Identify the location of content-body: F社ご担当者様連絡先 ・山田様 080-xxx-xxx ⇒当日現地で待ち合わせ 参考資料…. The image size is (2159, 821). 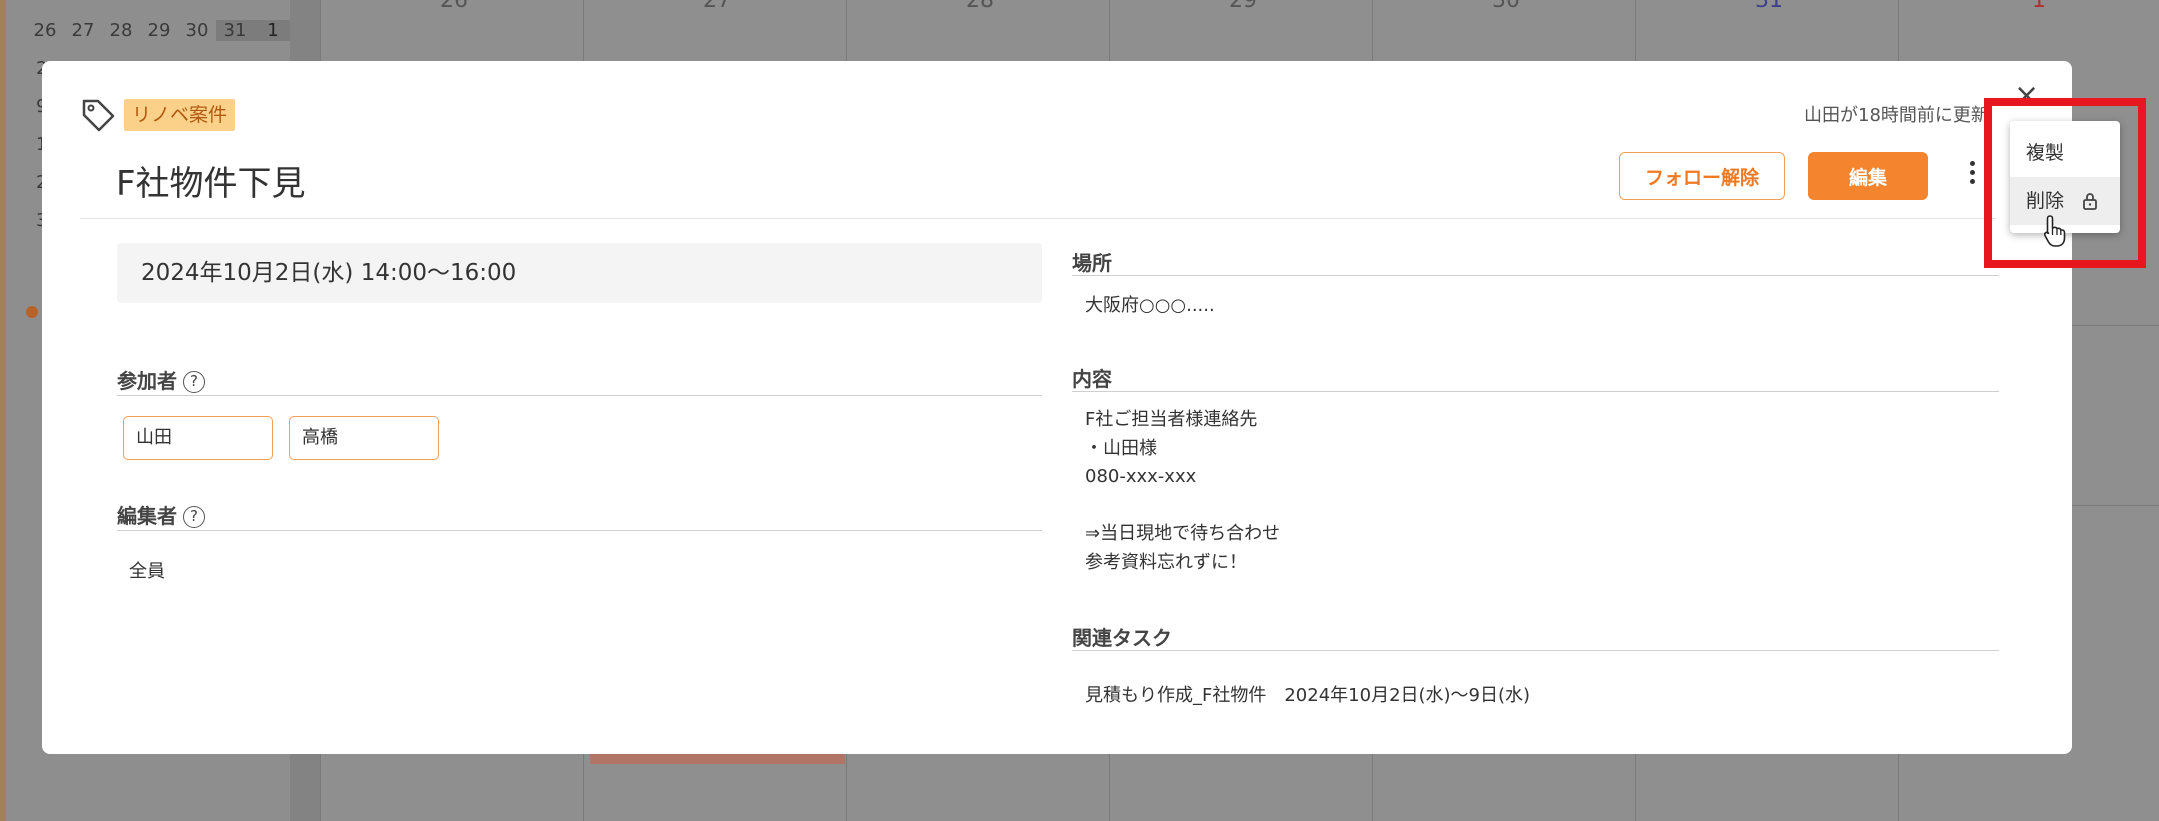
(1182, 492).